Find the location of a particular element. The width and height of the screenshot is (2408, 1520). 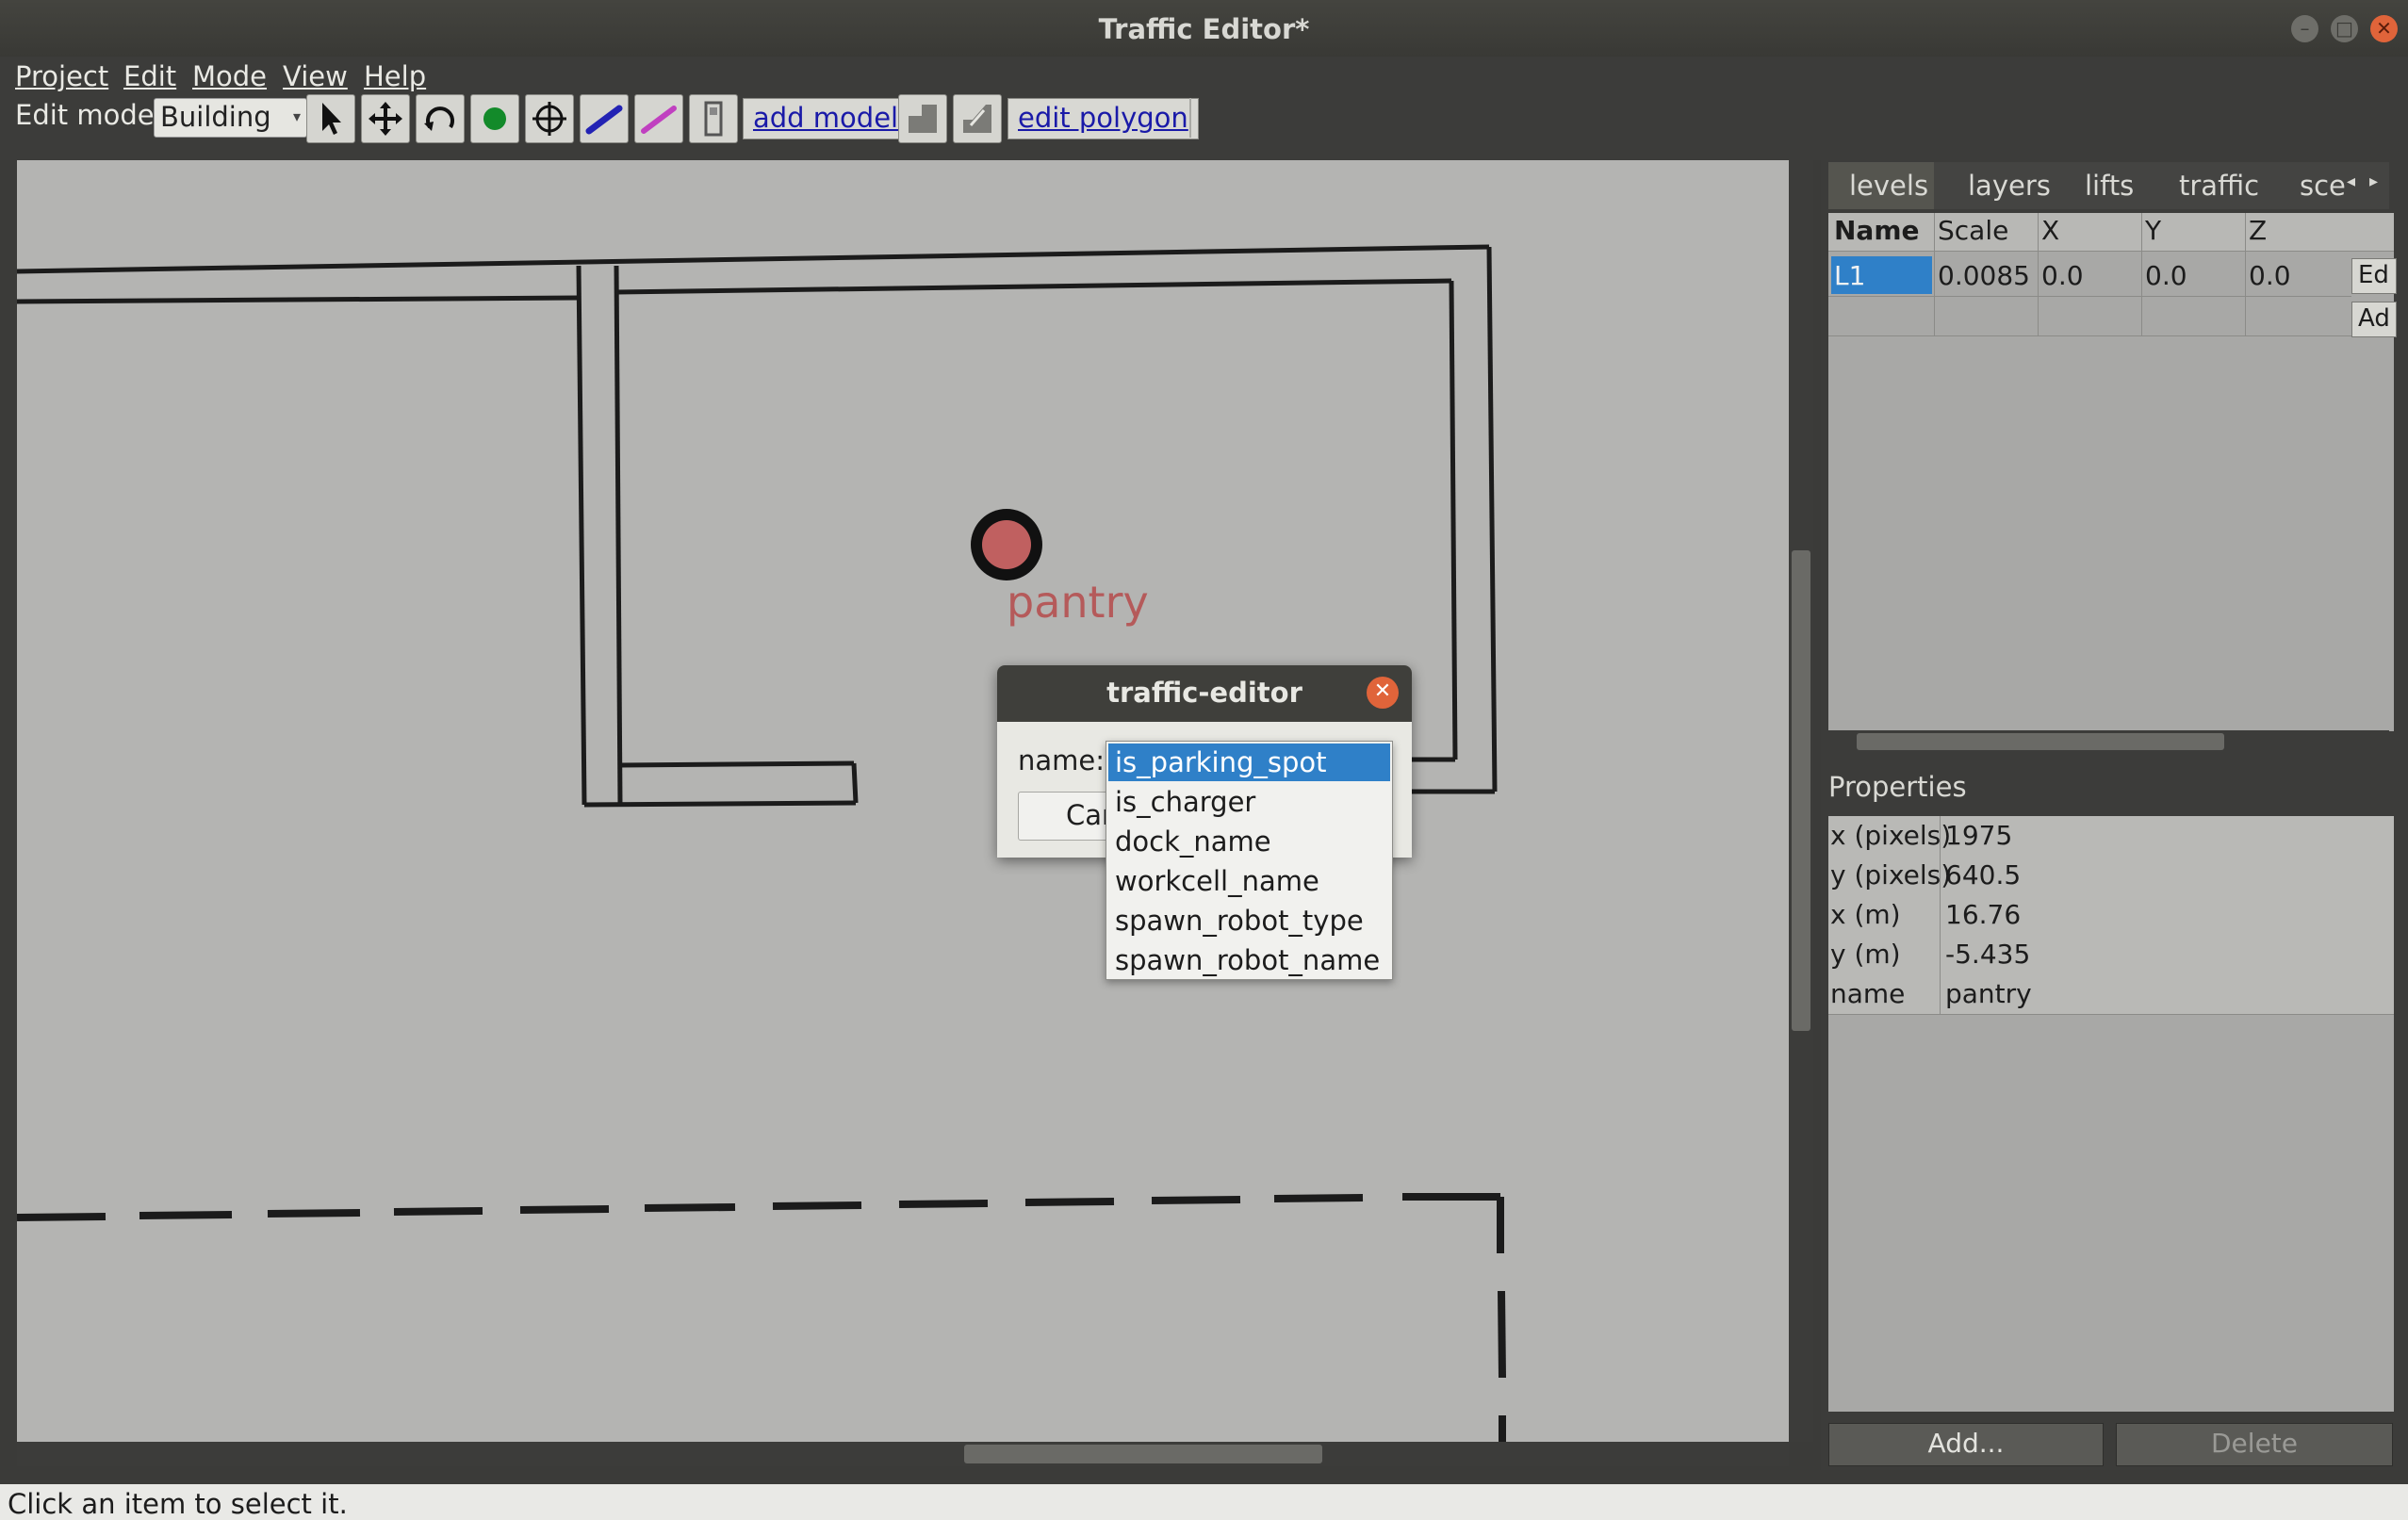

column-x: X is located at coordinates (2050, 230).